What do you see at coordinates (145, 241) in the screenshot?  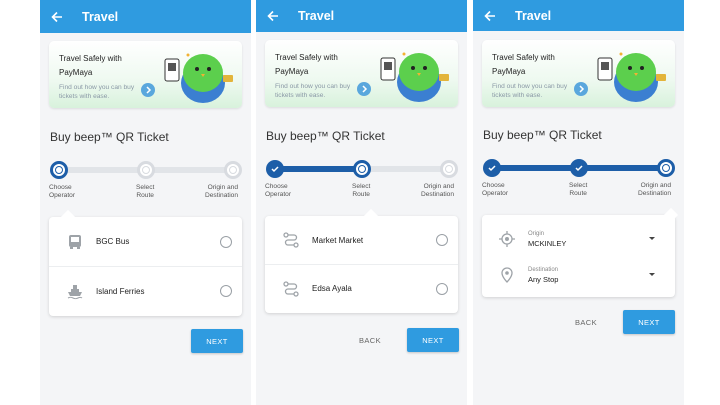 I see `option-bgc-bus: BGC Bus` at bounding box center [145, 241].